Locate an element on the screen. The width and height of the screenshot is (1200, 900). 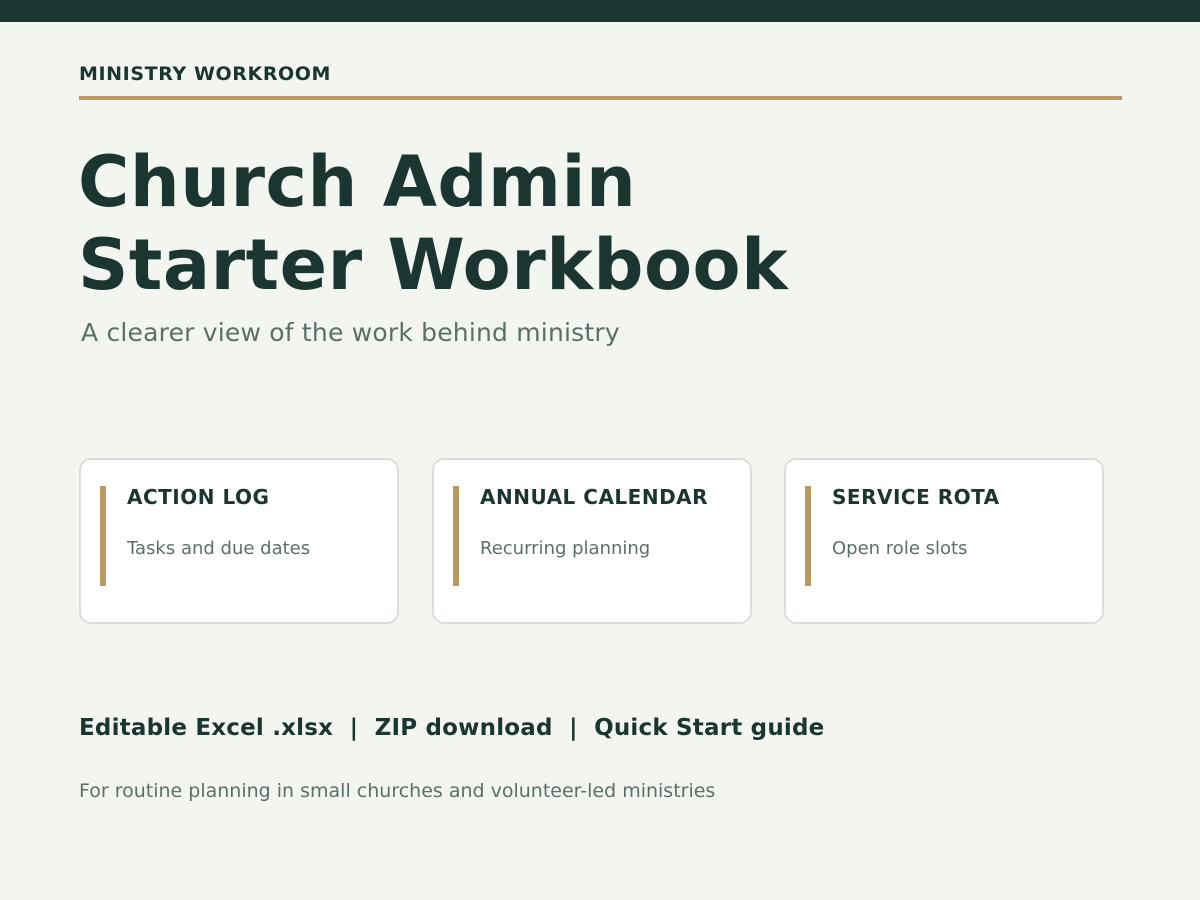
page-title: Church Admin Starter Workbook is located at coordinates (433, 224).